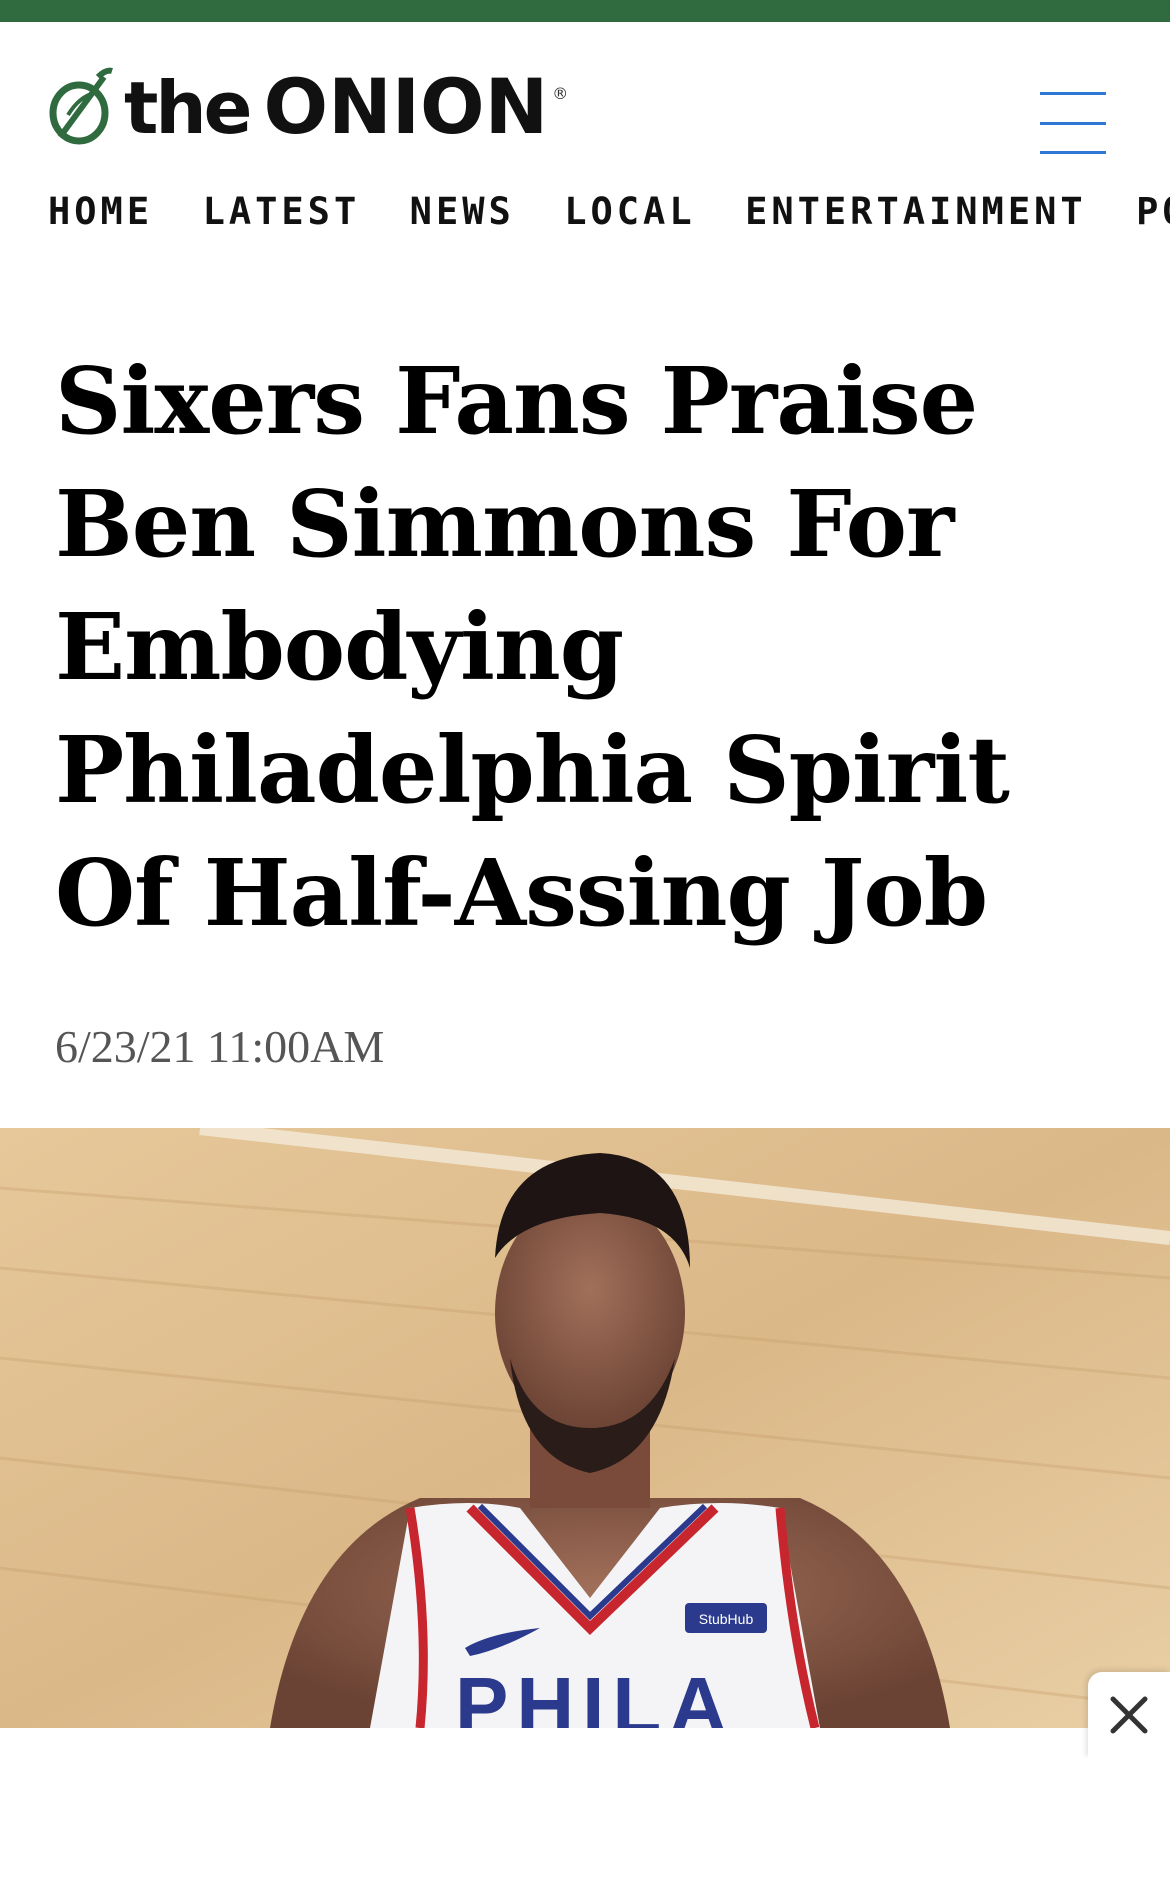 The image size is (1170, 1891). Describe the element at coordinates (595, 1694) in the screenshot. I see `jersey-text: PHILA` at that location.